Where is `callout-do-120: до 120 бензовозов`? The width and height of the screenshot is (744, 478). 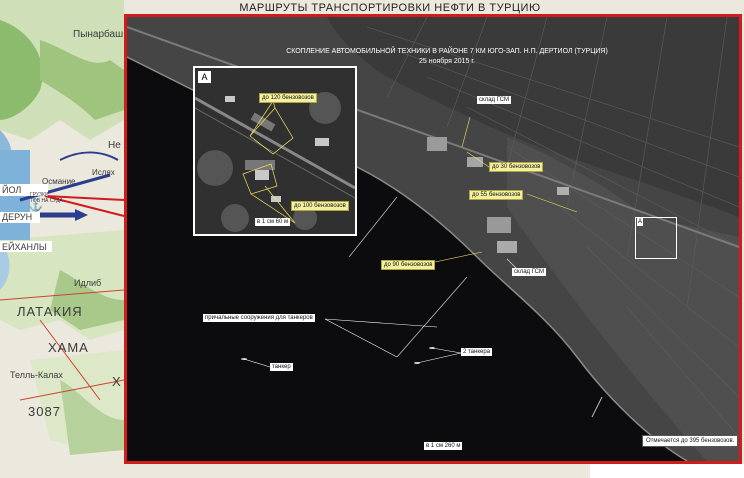 callout-do-120: до 120 бензовозов is located at coordinates (288, 98).